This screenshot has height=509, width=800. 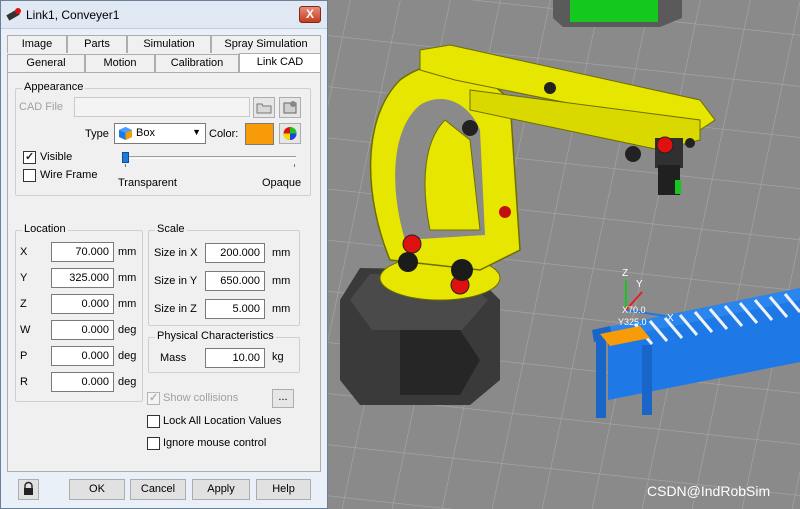 I want to click on axis-z-label: Z, so click(x=625, y=273).